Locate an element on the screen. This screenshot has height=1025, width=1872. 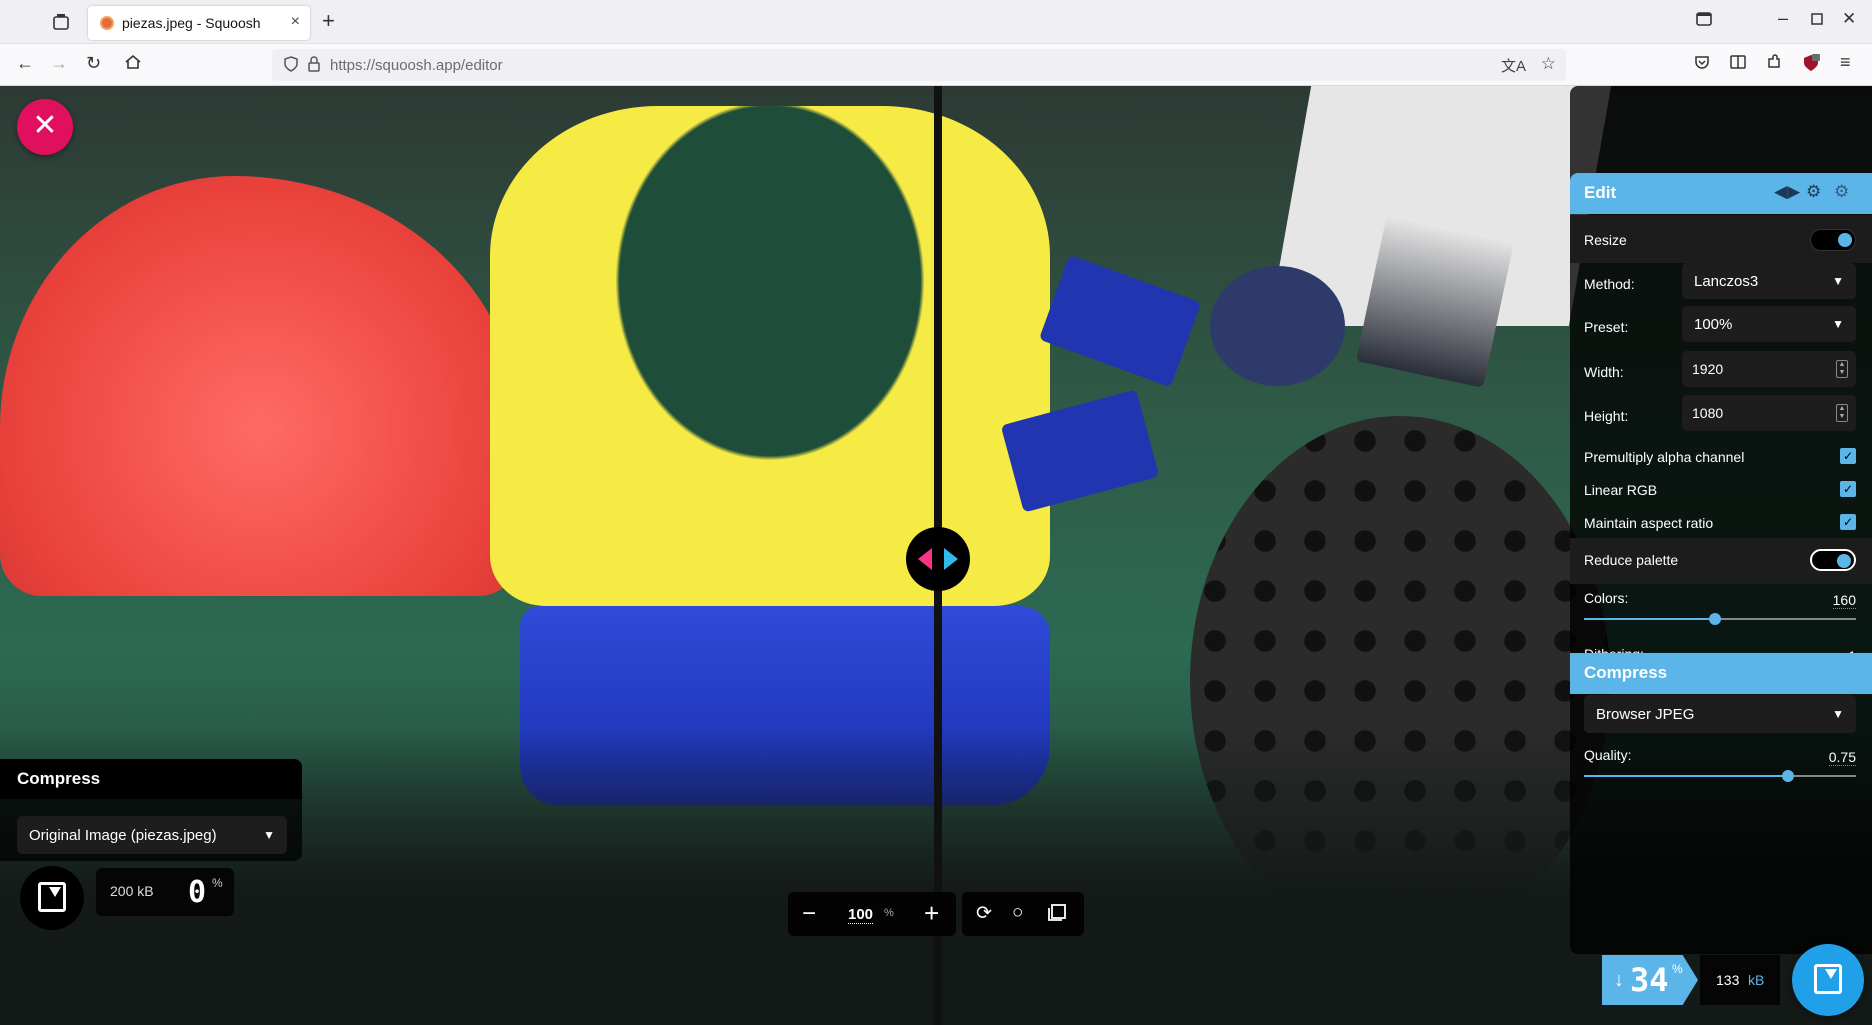
edit-header: Edit ◀▶ ⚙ ⚙ is located at coordinates (1721, 193).